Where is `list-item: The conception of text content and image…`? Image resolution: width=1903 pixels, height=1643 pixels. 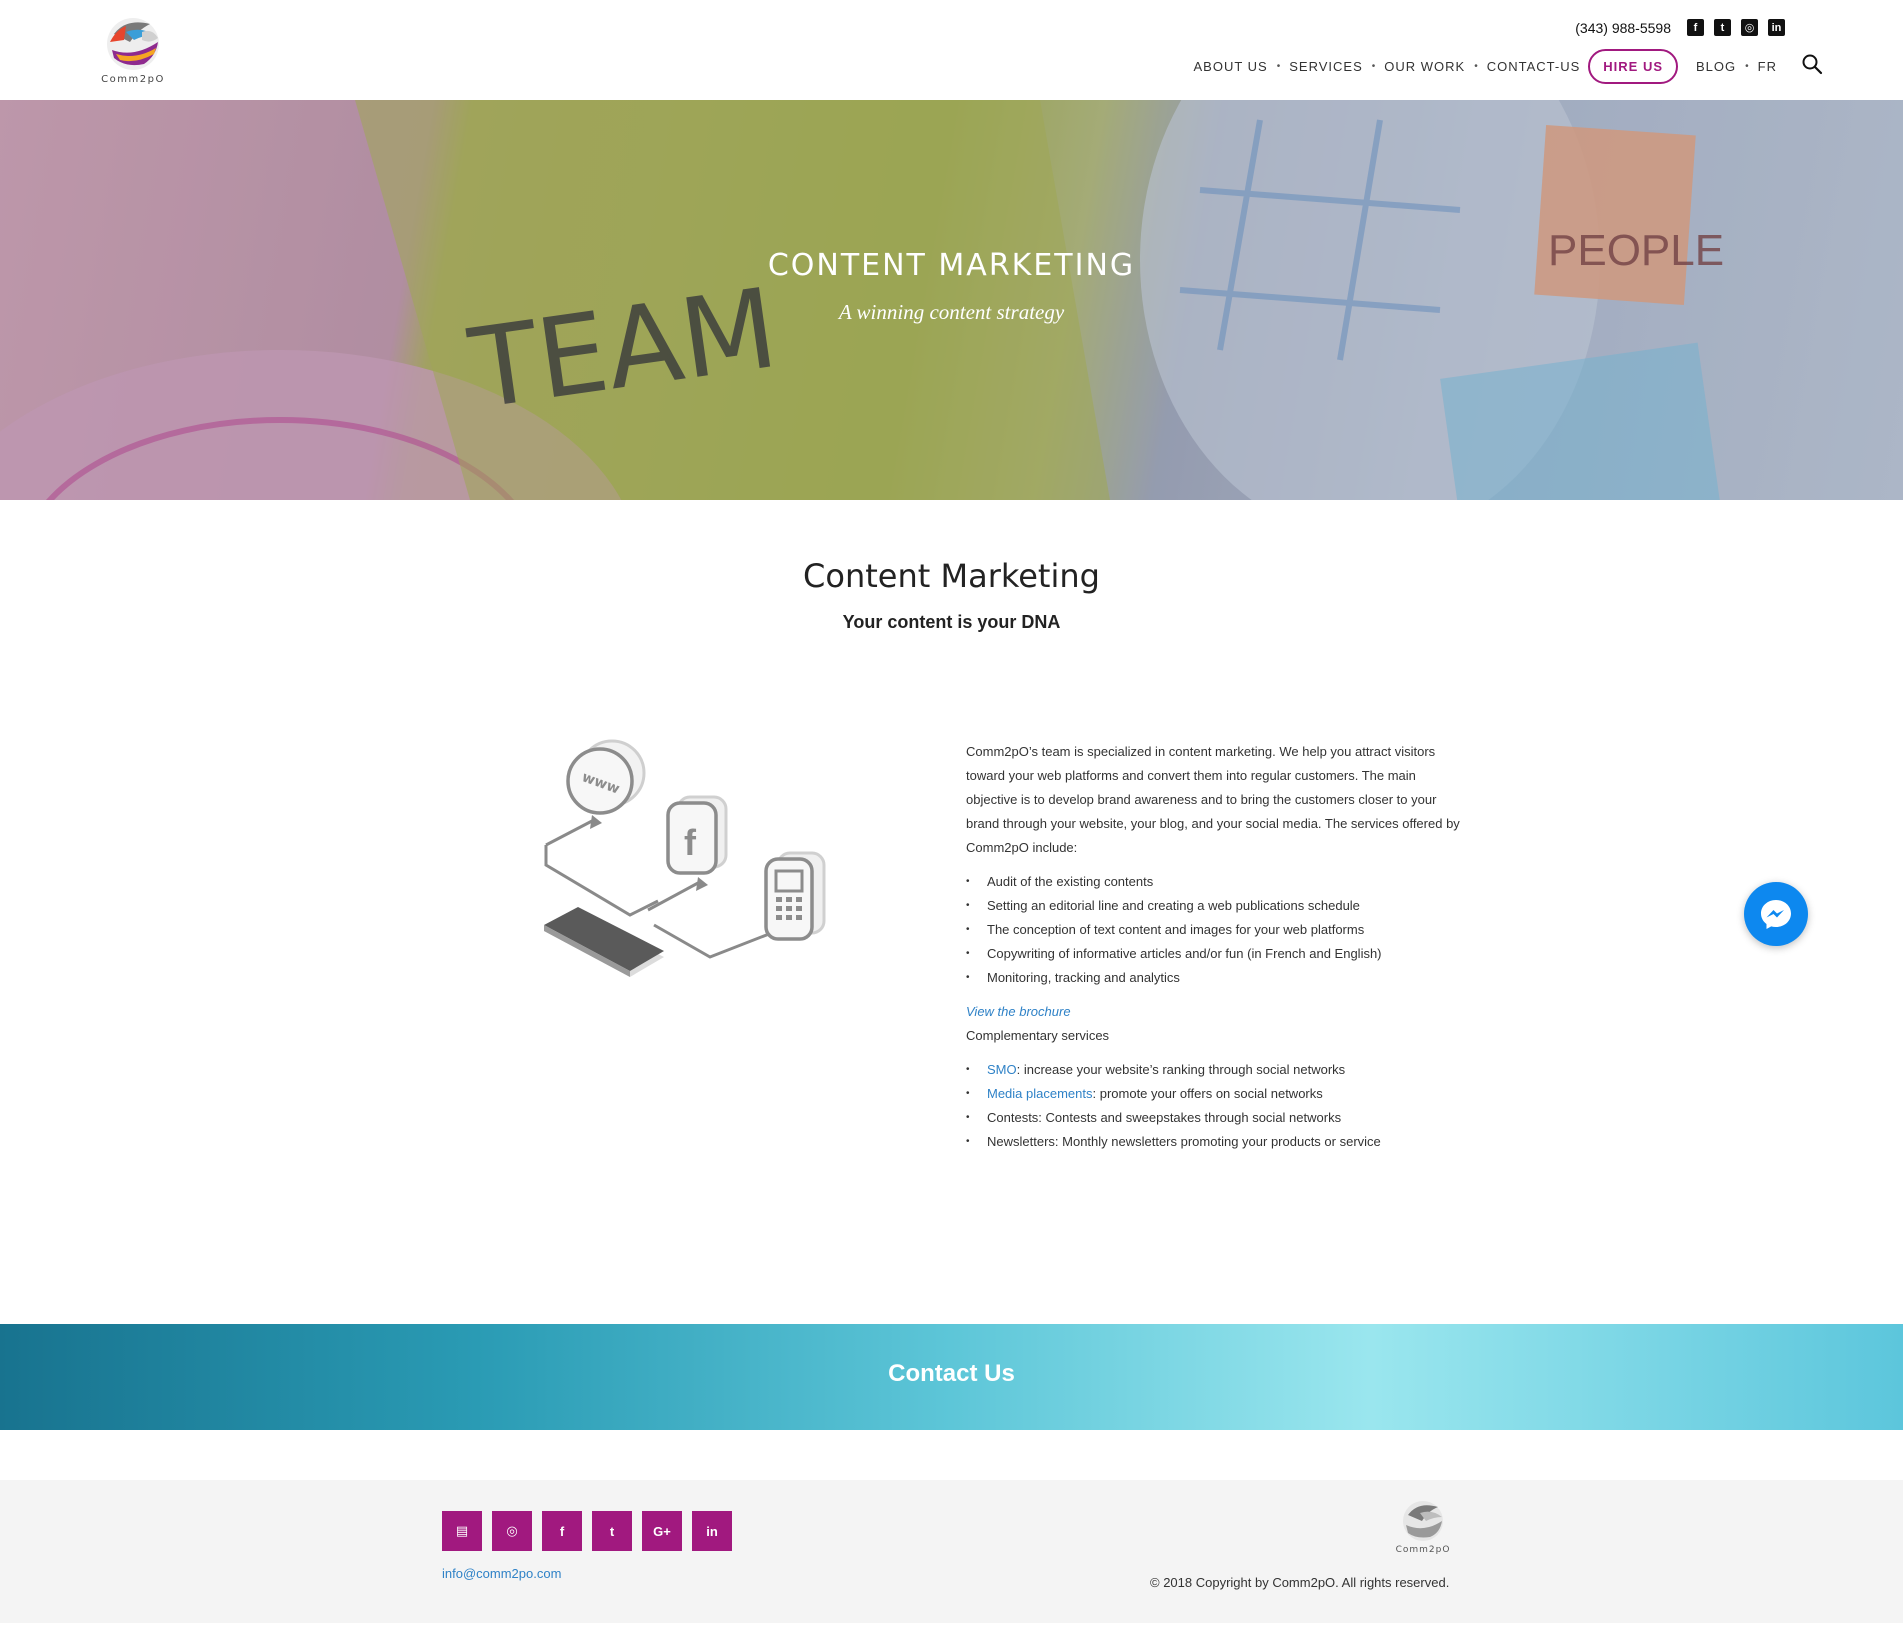
list-item: The conception of text content and image… is located at coordinates (1216, 930).